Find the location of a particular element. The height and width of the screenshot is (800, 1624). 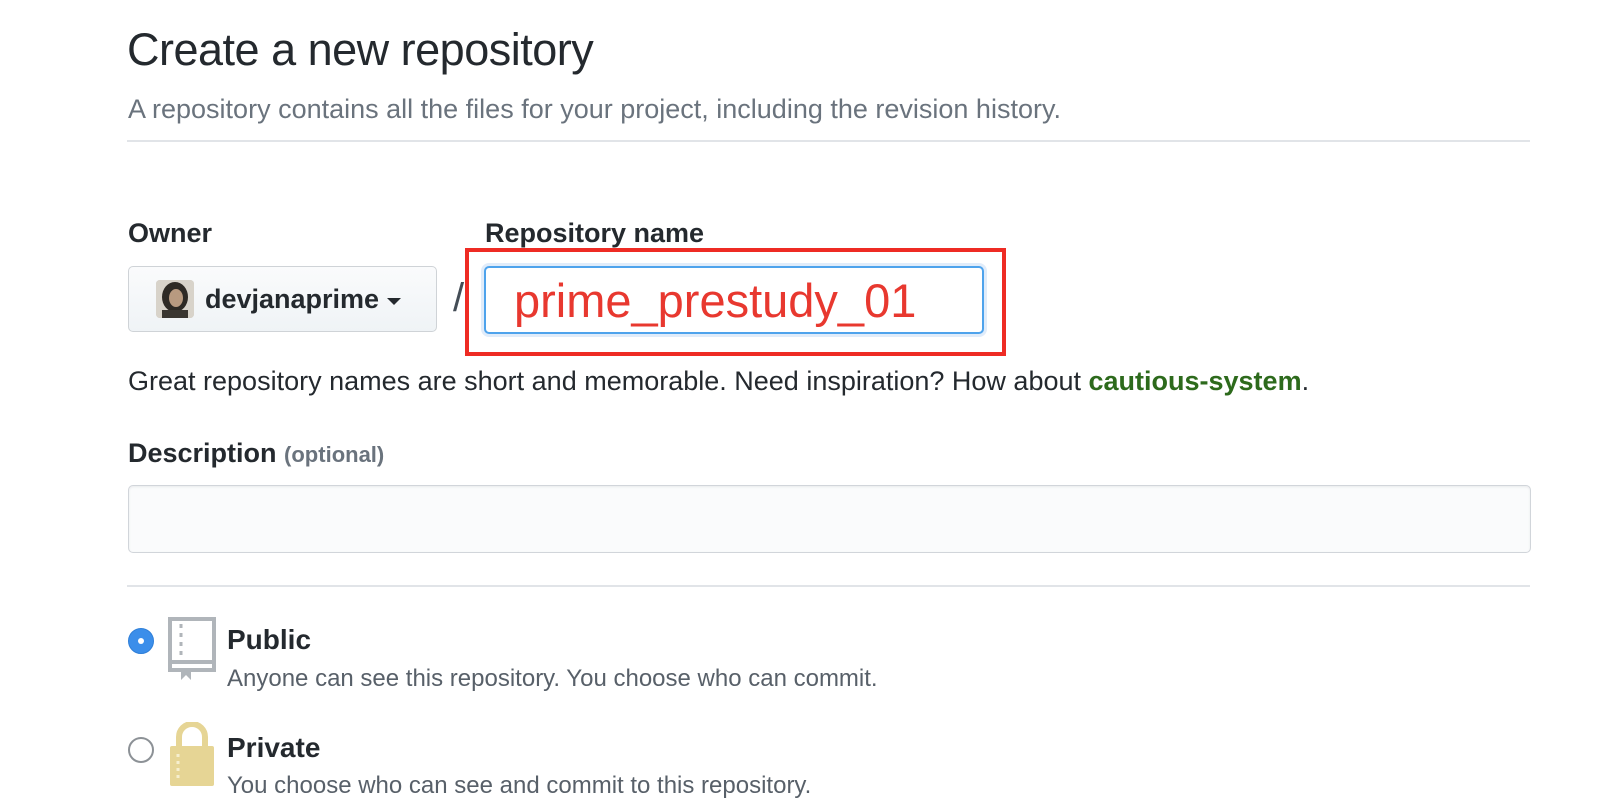

description-label: Description is located at coordinates (202, 453).